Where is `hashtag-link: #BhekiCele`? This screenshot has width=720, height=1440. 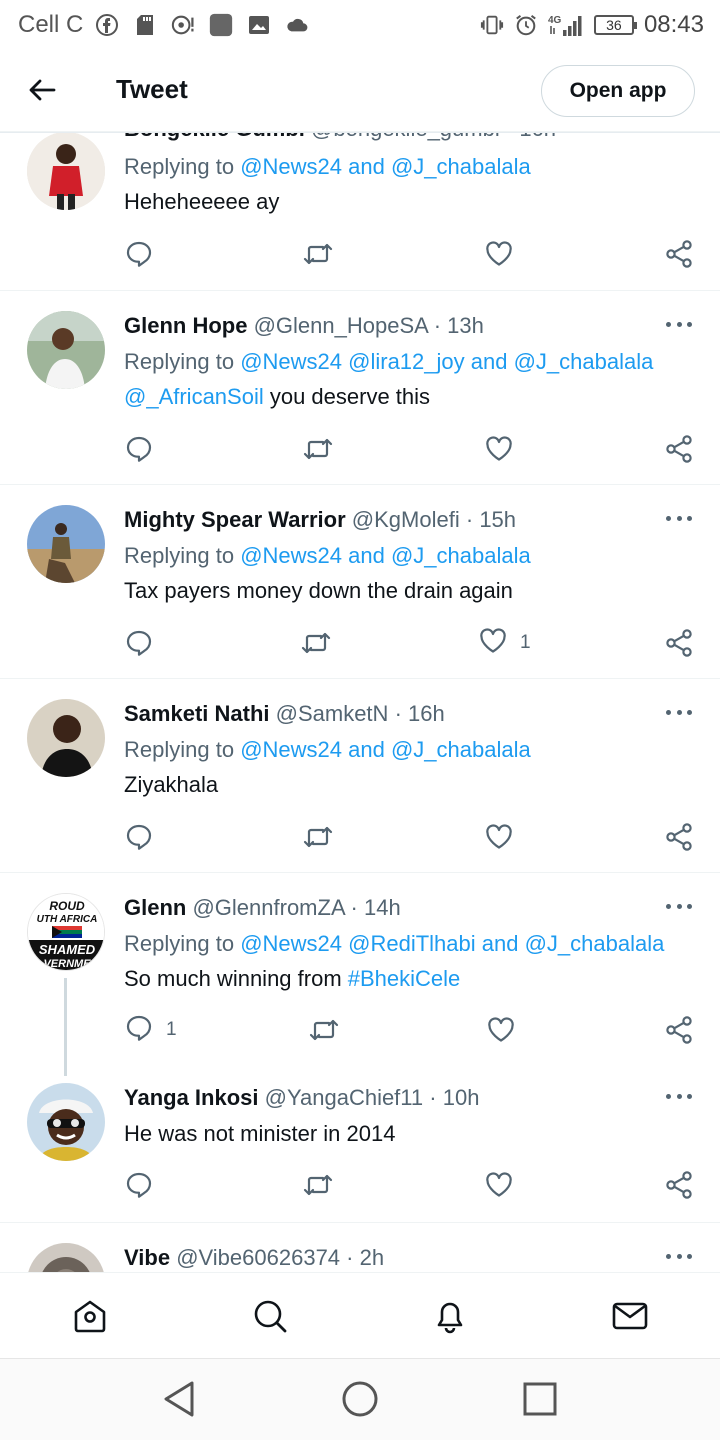
hashtag-link: #BhekiCele is located at coordinates (404, 978).